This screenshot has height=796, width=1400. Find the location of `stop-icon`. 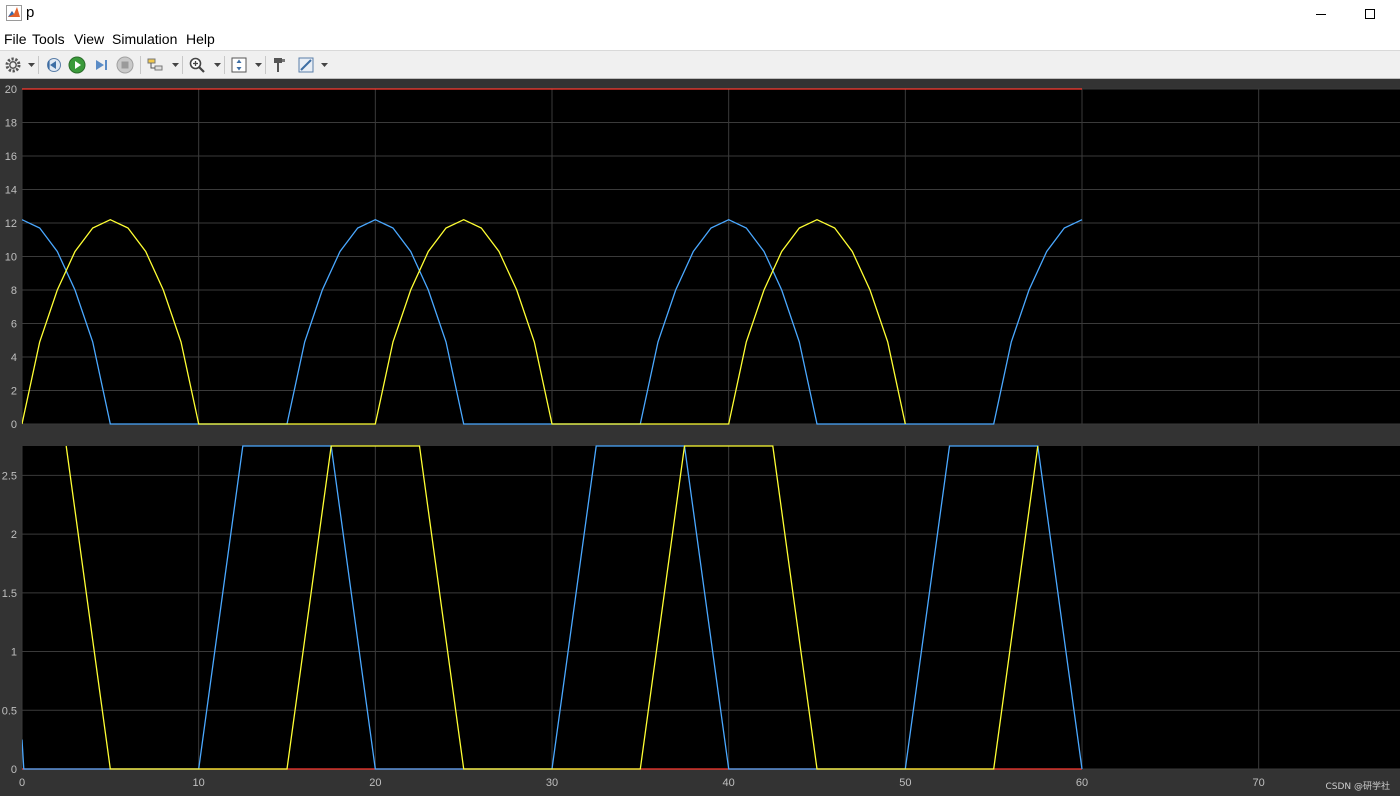

stop-icon is located at coordinates (125, 65).